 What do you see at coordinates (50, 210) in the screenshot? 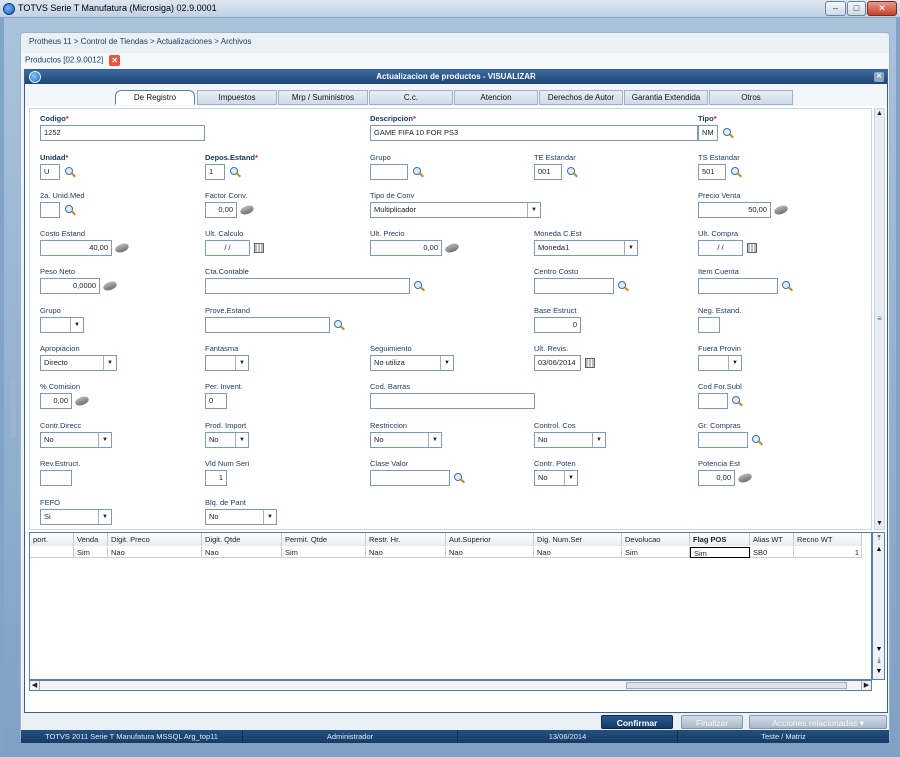
I see `unid-med2-input` at bounding box center [50, 210].